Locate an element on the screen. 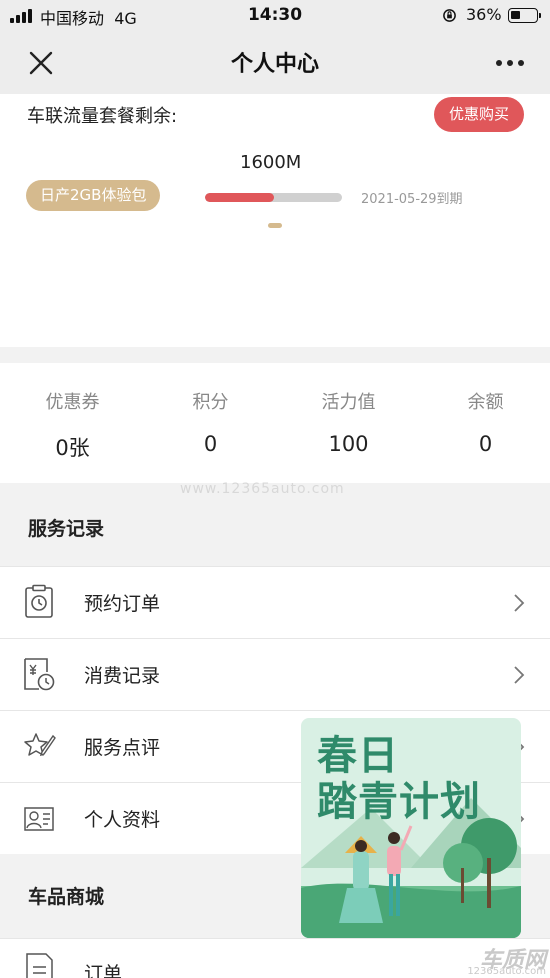 The height and width of the screenshot is (978, 550). list-item-spending-records: 消费记录 is located at coordinates (275, 674).